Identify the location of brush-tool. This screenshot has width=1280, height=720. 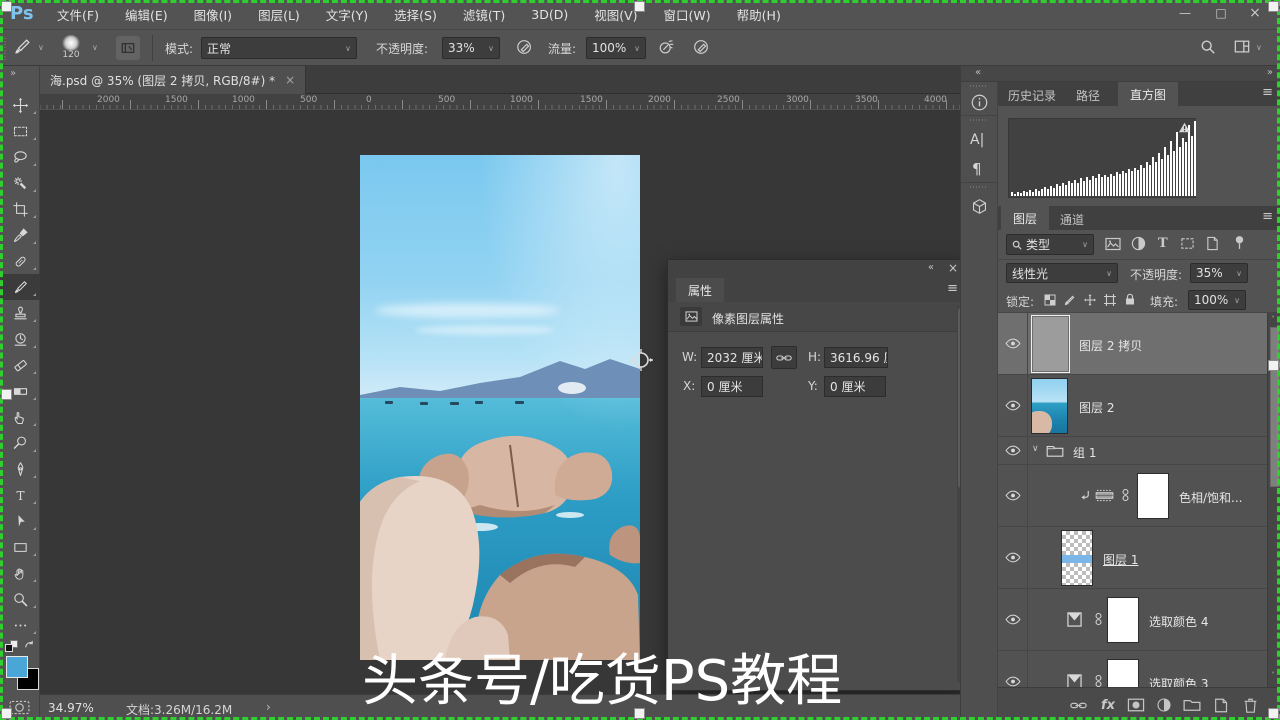
(20, 287).